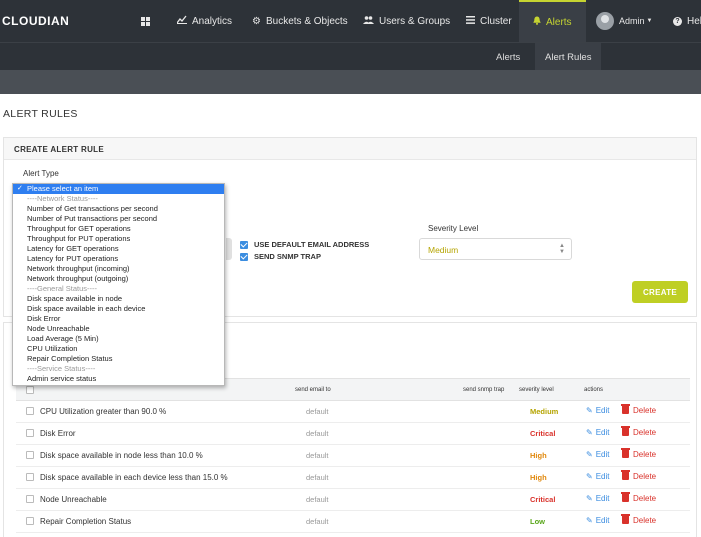 The width and height of the screenshot is (701, 537). I want to click on dropdown-option: Load Average (5 Min), so click(118, 339).